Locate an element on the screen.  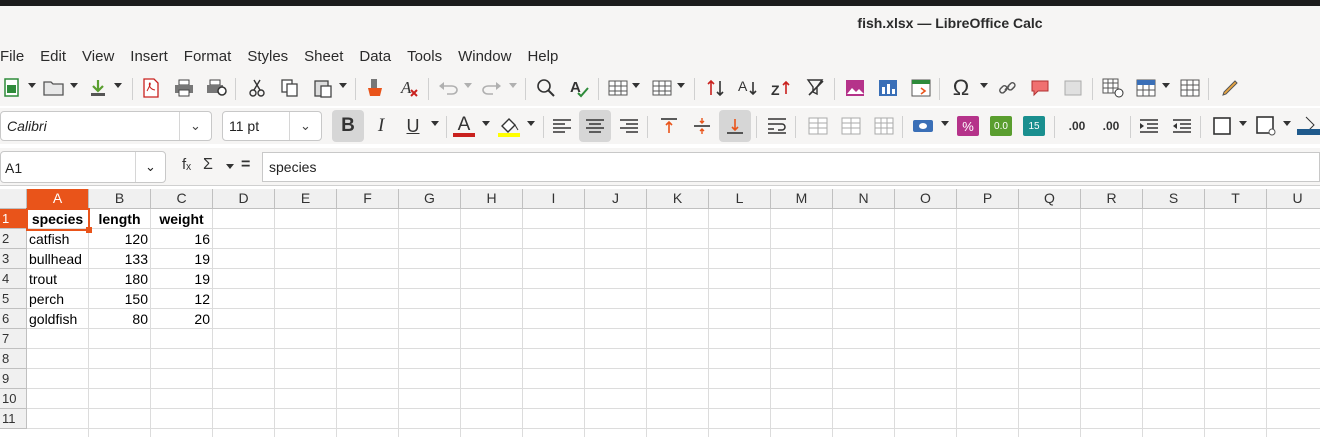
border-style-dropdown-icon is located at coordinates (1287, 123).